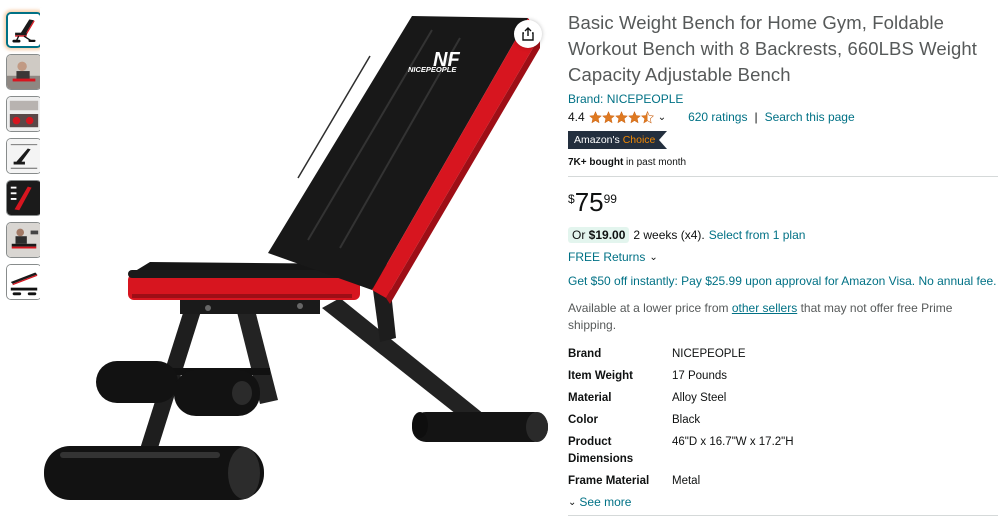 The width and height of the screenshot is (1005, 518). Describe the element at coordinates (709, 354) in the screenshot. I see `spec-value: NICEPEOPLE` at that location.